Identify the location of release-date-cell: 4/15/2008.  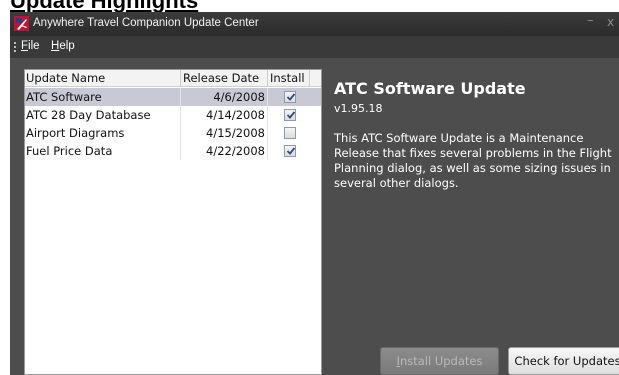
(235, 133).